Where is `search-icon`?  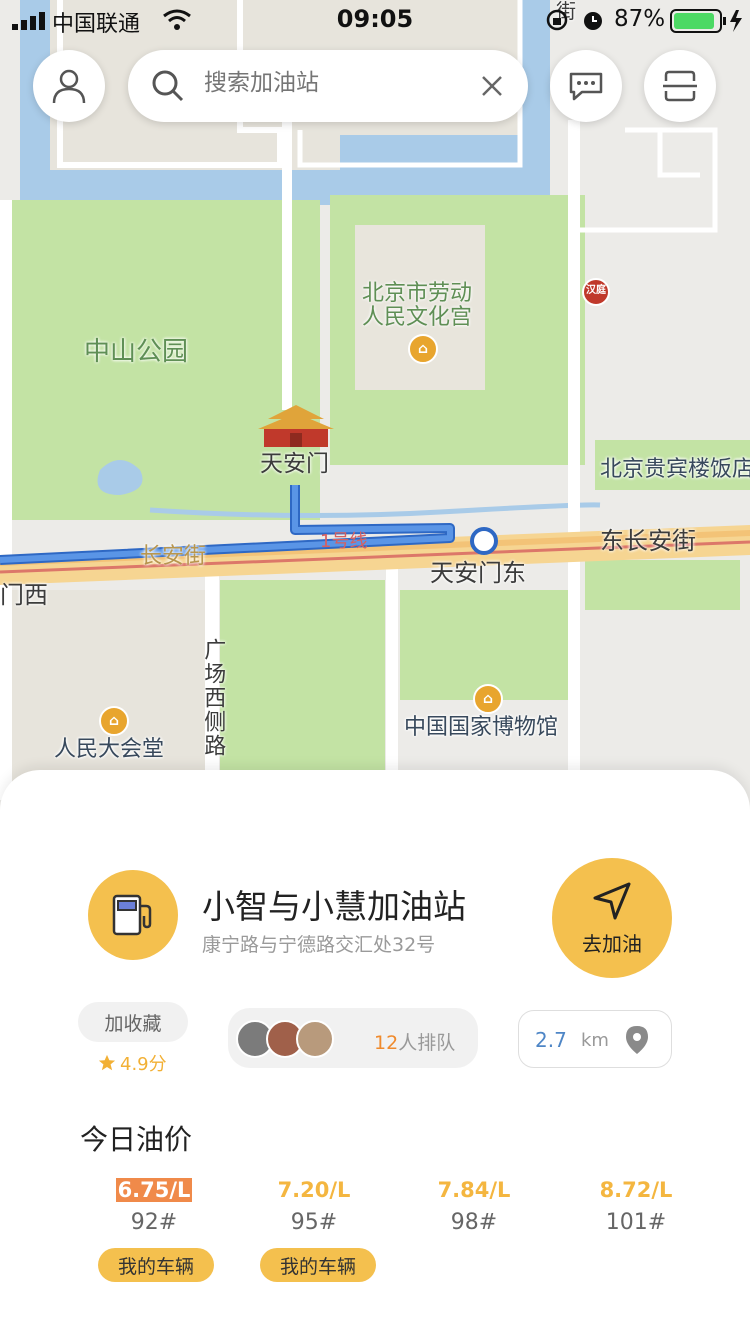
search-icon is located at coordinates (168, 86).